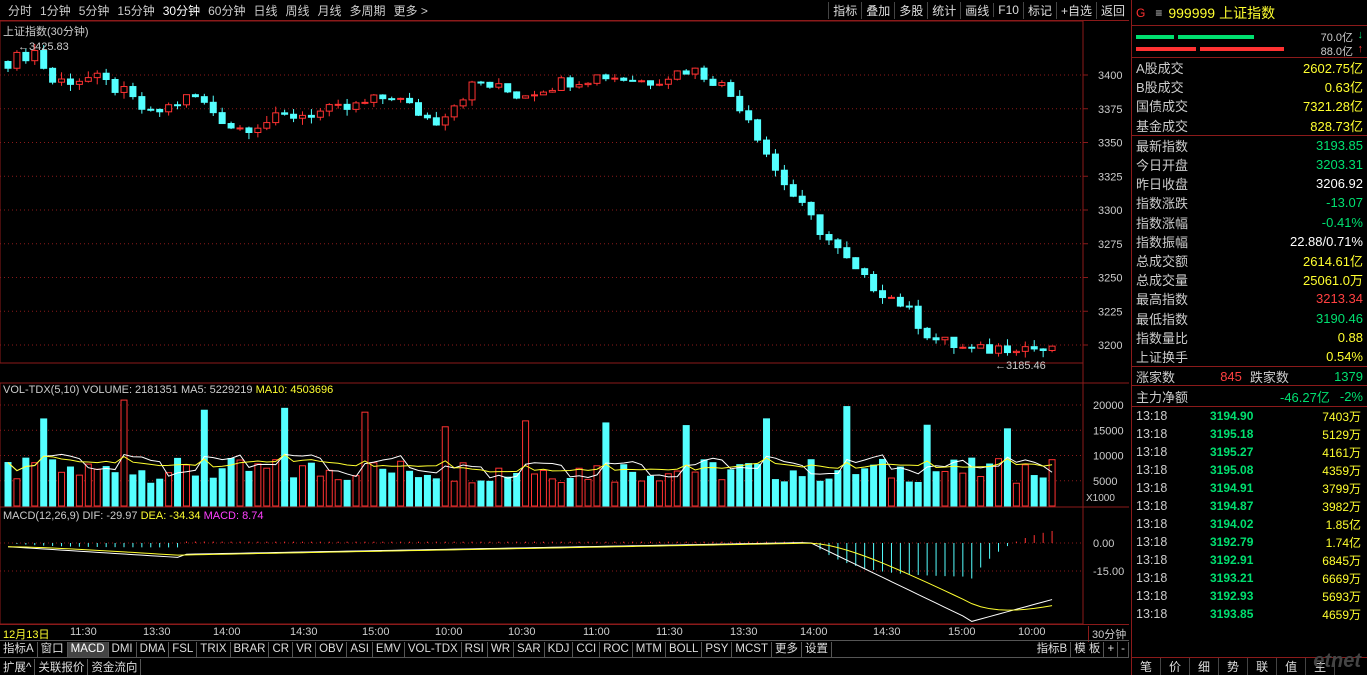 This screenshot has width=1367, height=675. I want to click on period-tab-4: 30分钟, so click(181, 10).